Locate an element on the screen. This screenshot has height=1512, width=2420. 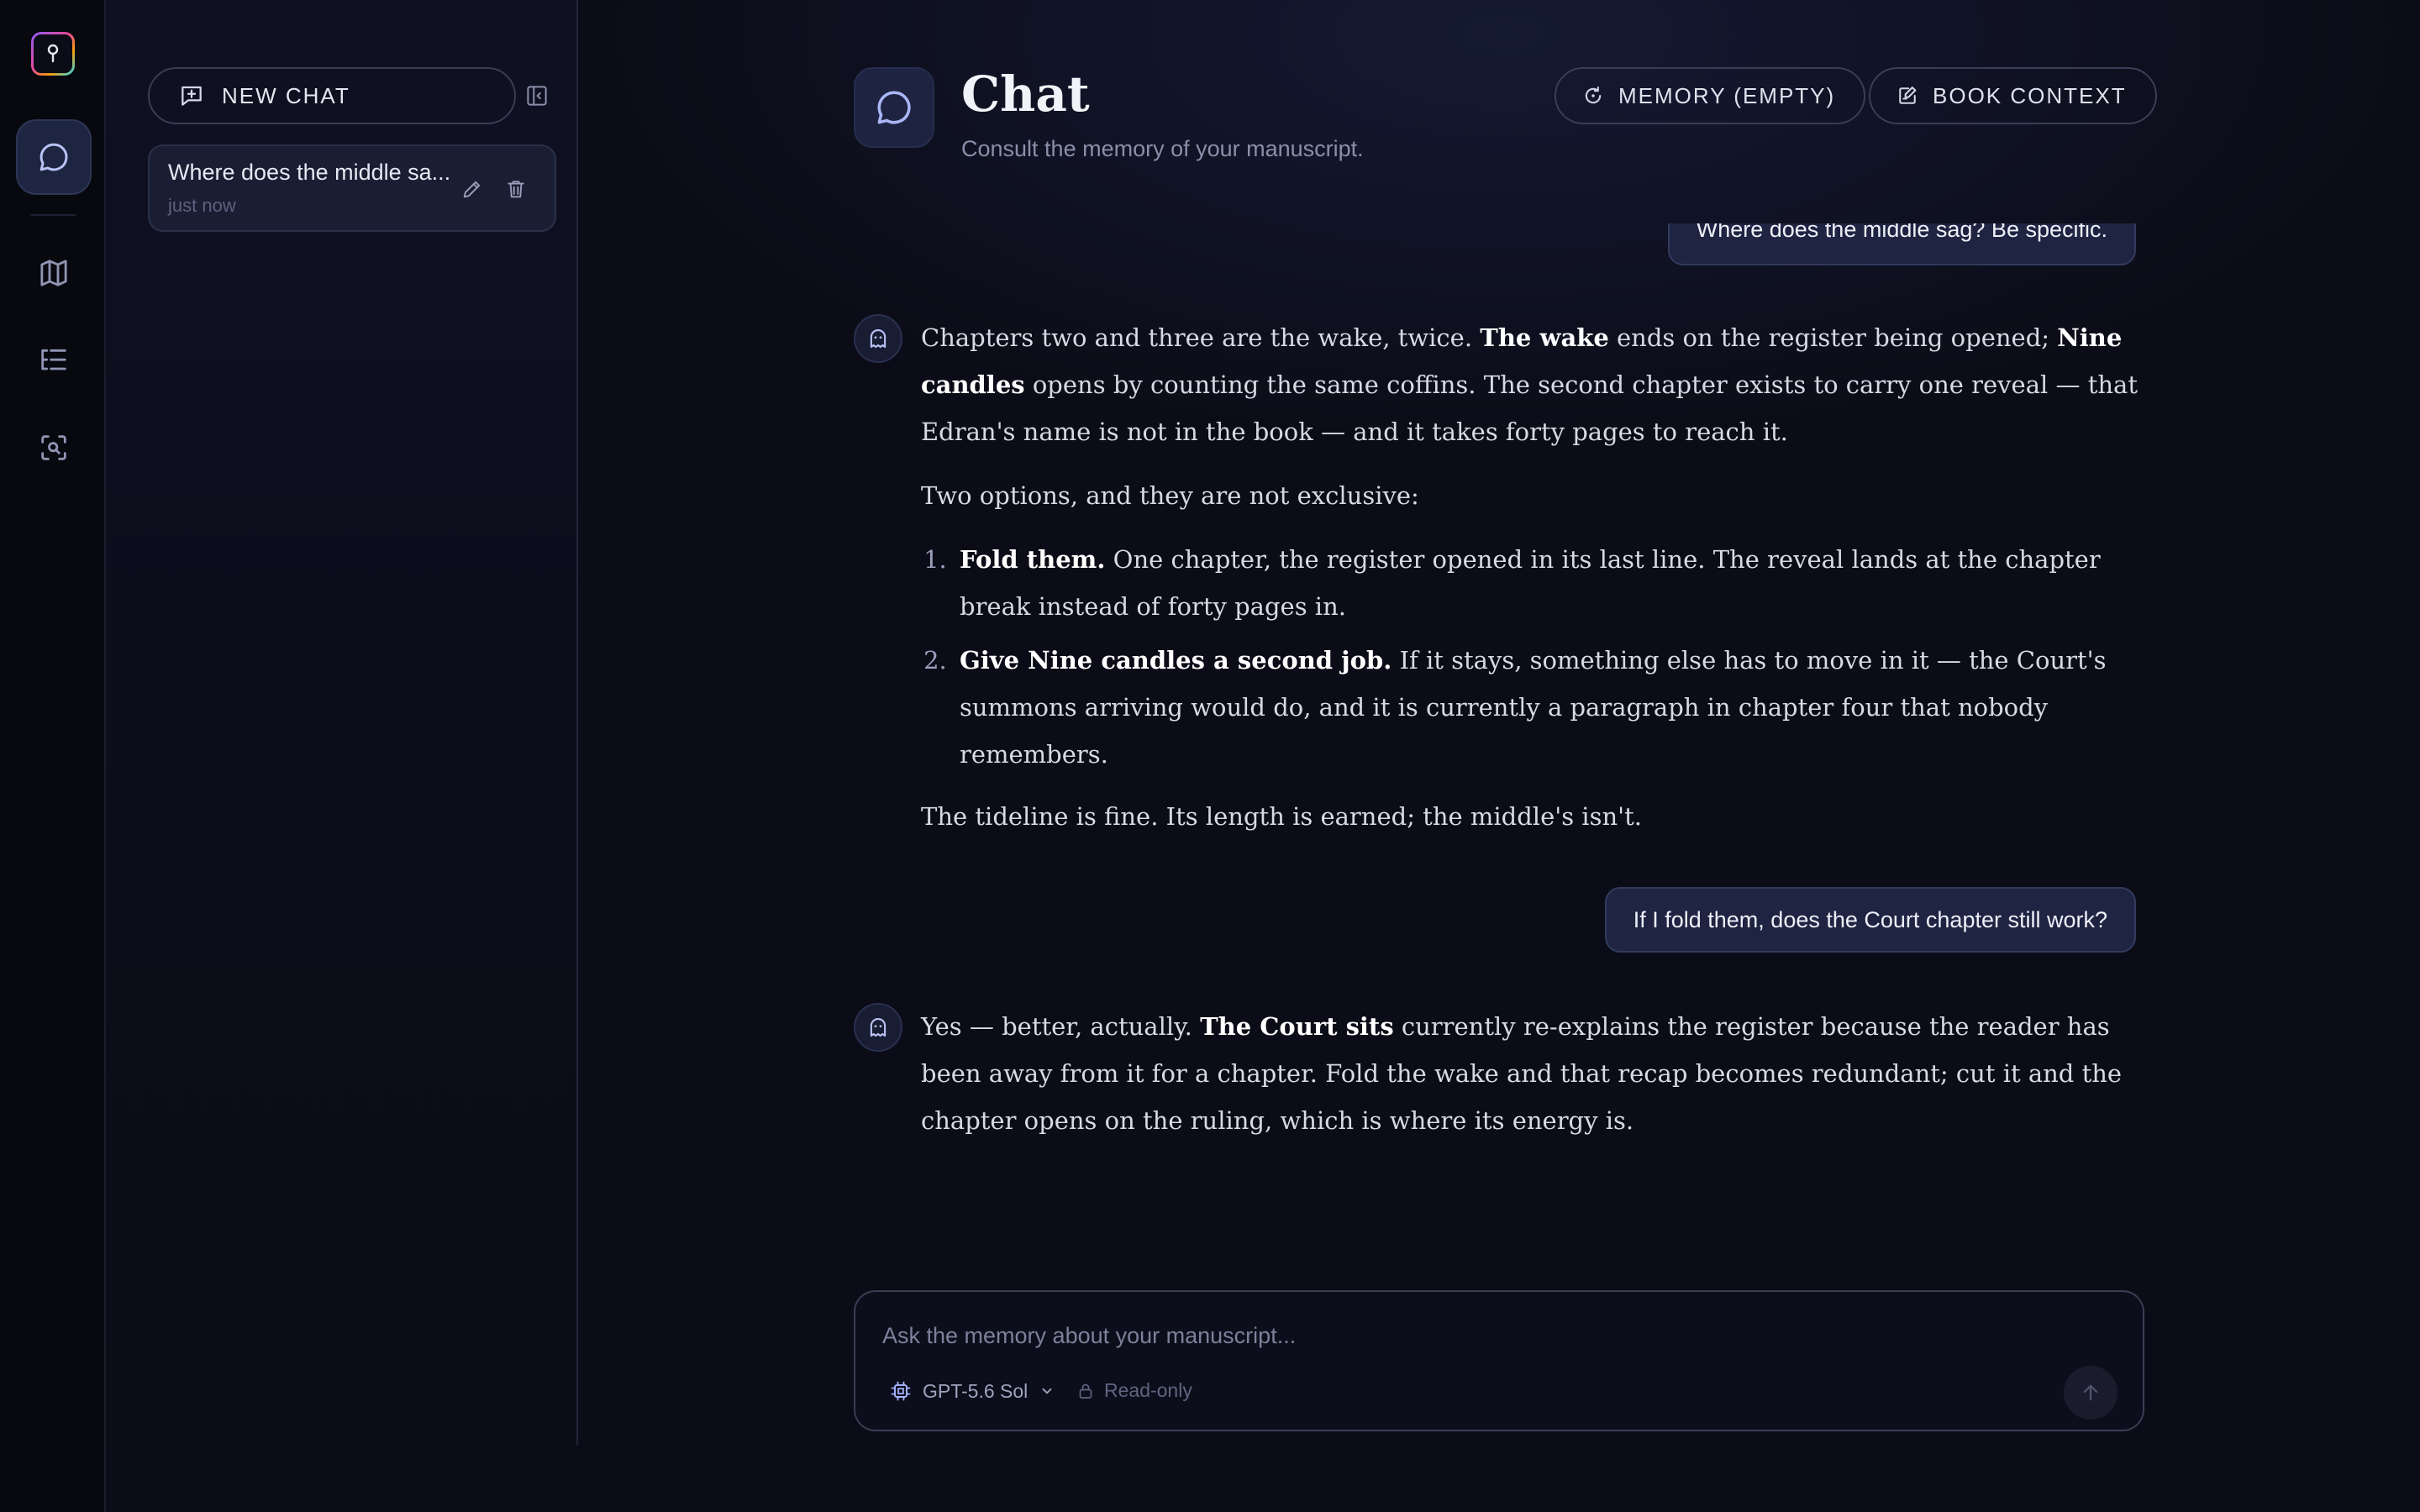
outline-list-icon is located at coordinates (53, 359).